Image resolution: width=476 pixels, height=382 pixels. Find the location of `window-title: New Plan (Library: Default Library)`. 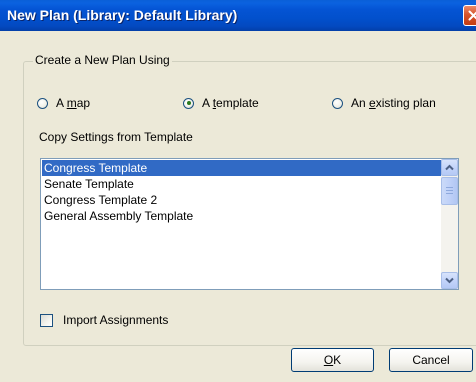

window-title: New Plan (Library: Default Library) is located at coordinates (122, 15).